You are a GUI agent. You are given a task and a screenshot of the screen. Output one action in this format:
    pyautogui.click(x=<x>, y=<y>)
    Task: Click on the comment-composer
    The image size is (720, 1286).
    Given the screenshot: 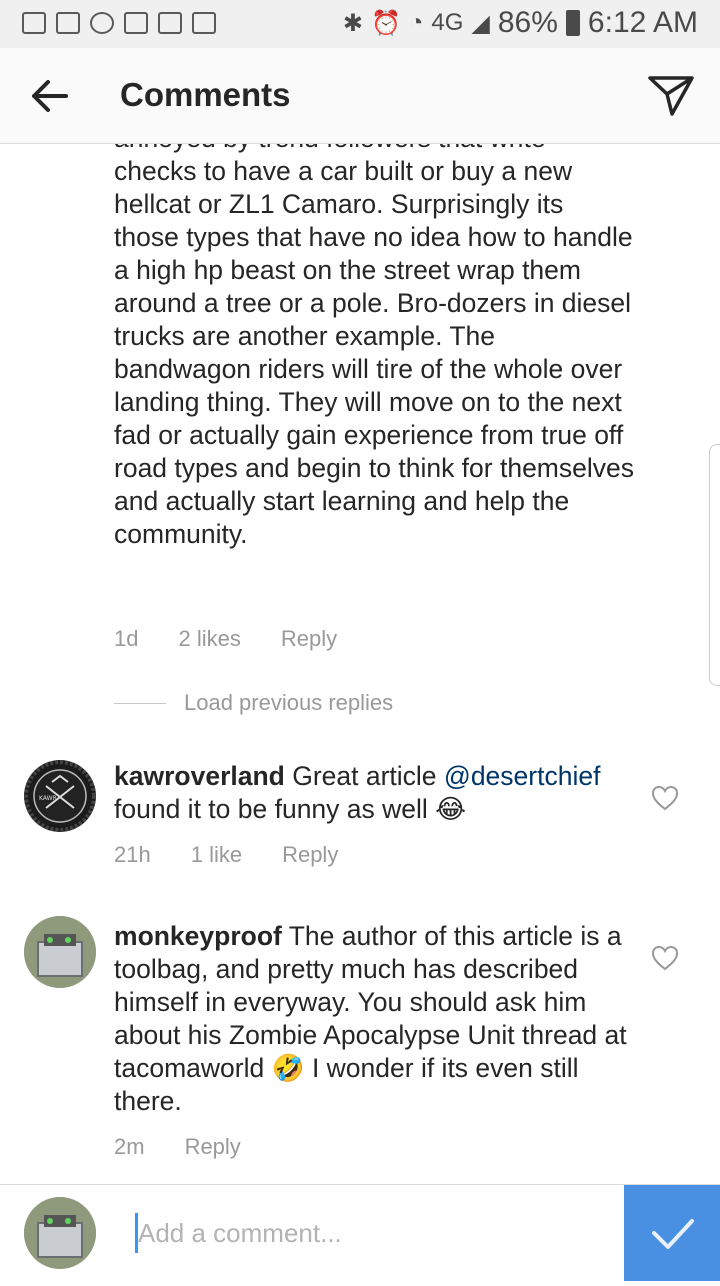 What is the action you would take?
    pyautogui.click(x=360, y=1232)
    